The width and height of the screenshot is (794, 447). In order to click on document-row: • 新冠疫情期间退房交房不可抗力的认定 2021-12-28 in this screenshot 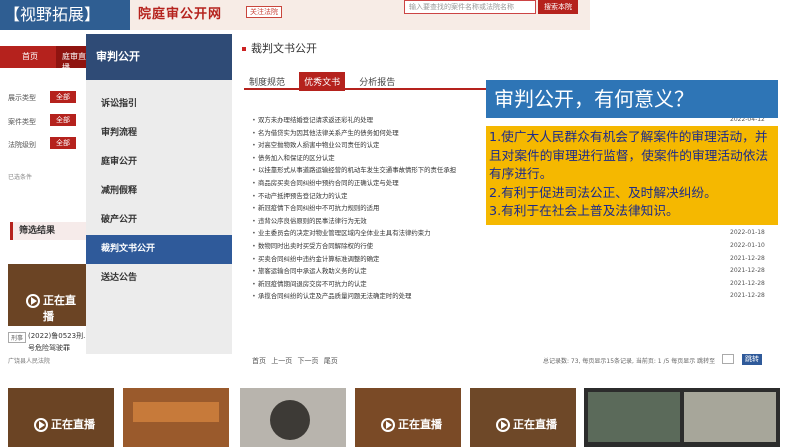, I will do `click(512, 284)`.